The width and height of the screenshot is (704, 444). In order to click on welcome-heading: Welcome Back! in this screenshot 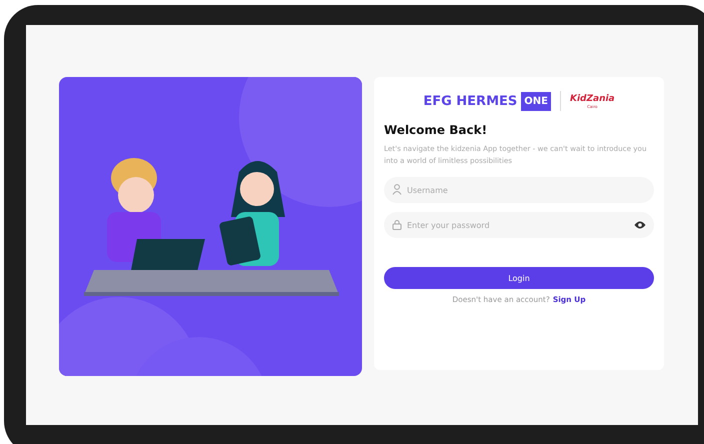, I will do `click(436, 130)`.